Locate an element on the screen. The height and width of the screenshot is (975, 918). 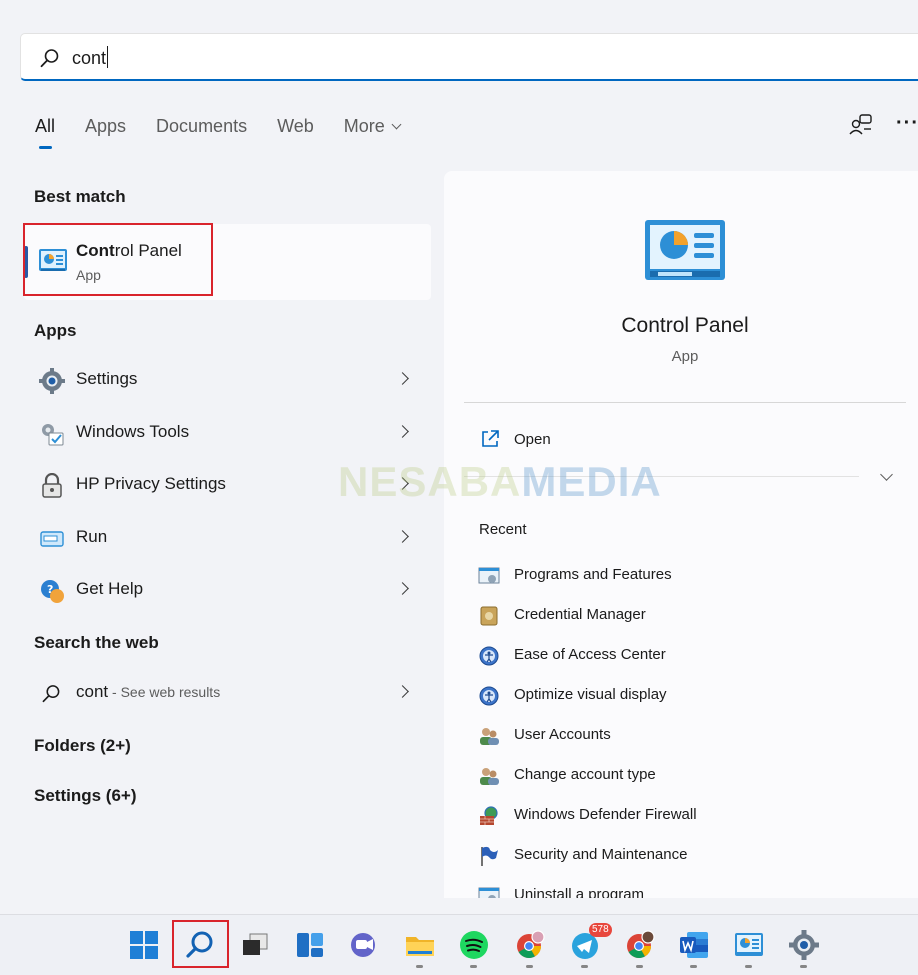
taskbar: 578 is located at coordinates (459, 944).